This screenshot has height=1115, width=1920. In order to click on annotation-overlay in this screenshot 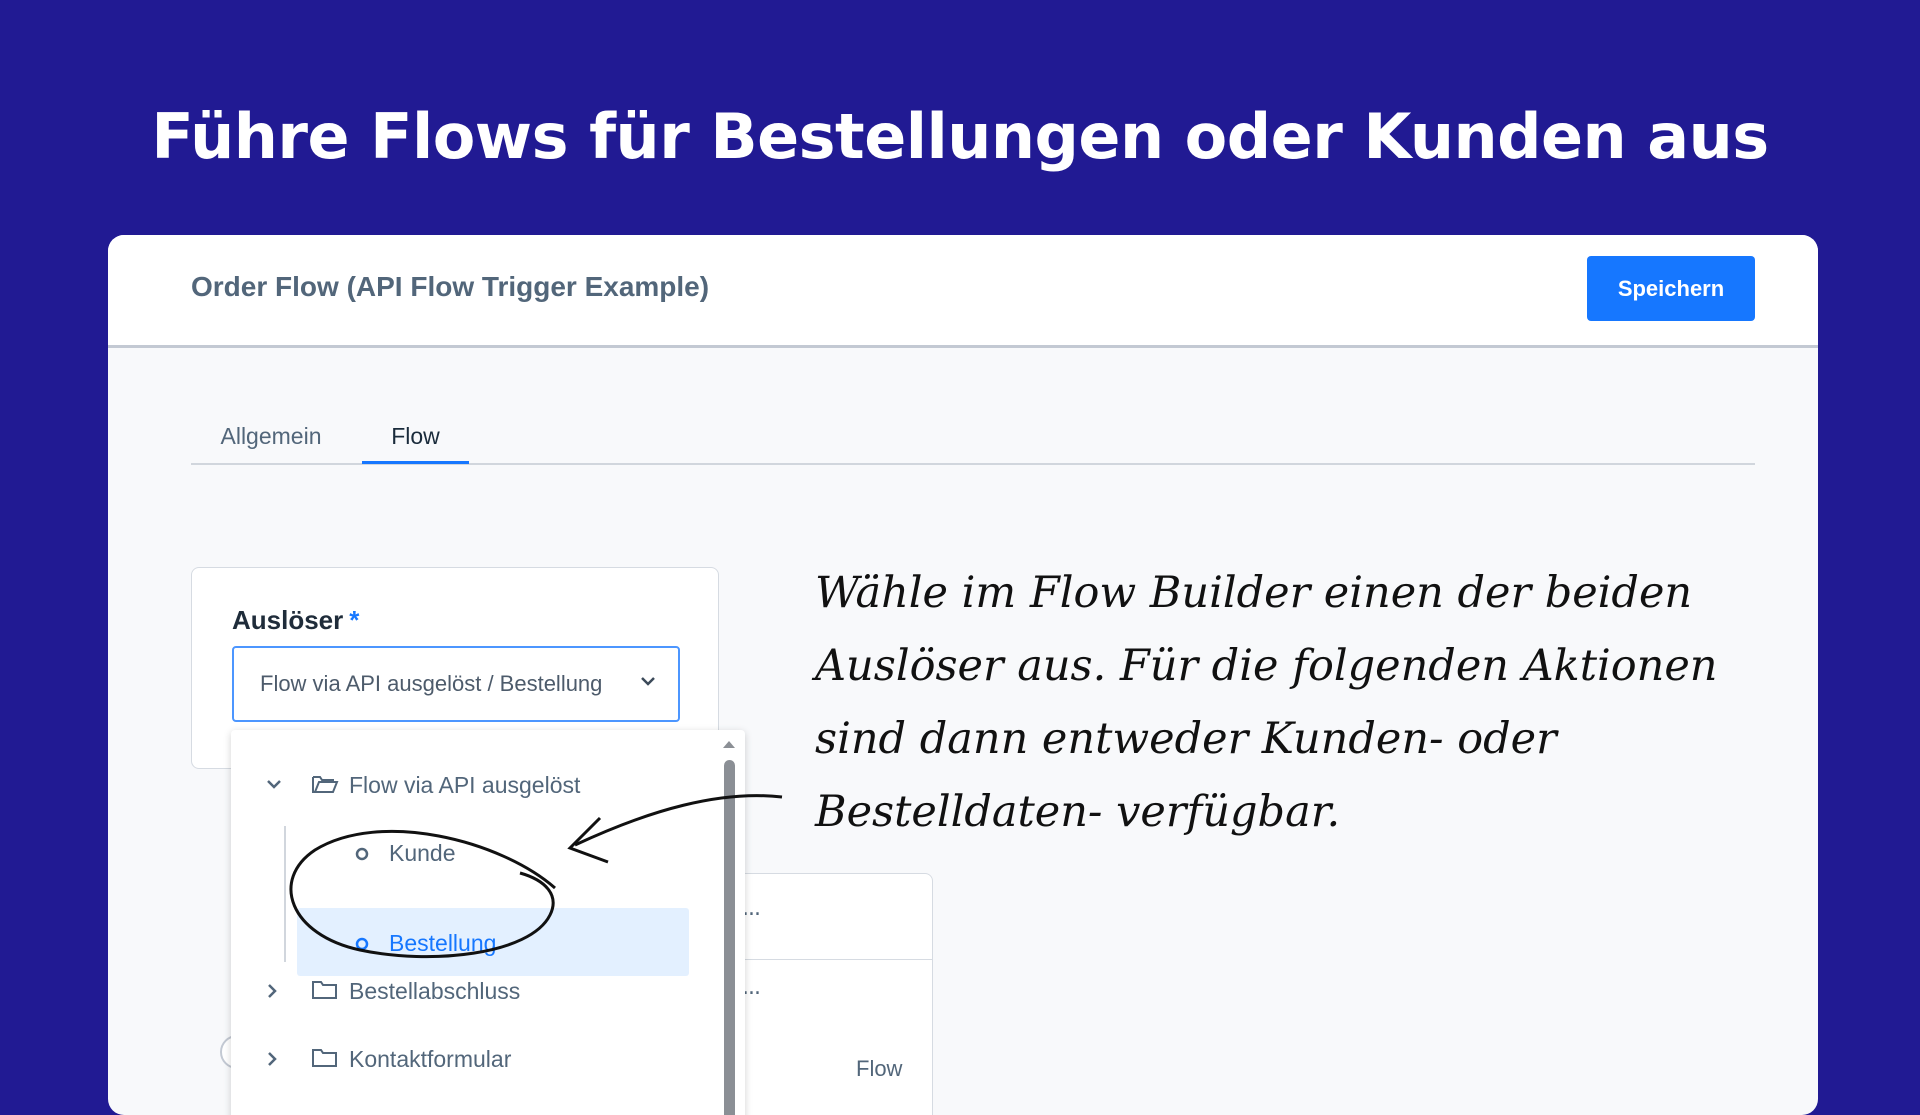, I will do `click(536, 876)`.